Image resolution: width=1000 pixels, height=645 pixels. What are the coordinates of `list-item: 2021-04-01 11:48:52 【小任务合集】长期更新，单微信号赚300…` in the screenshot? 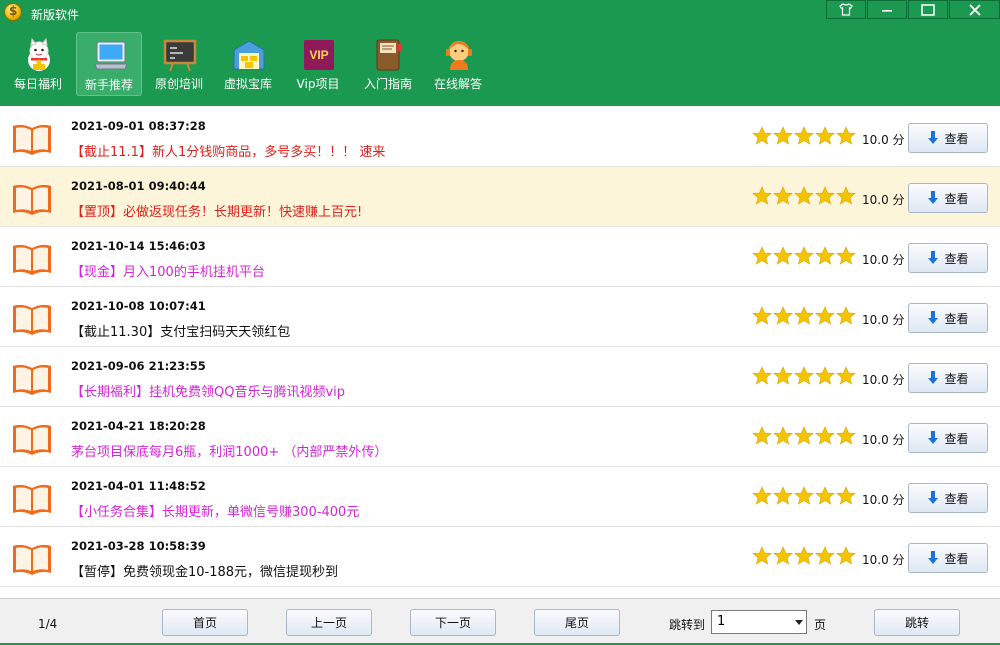 It's located at (500, 497).